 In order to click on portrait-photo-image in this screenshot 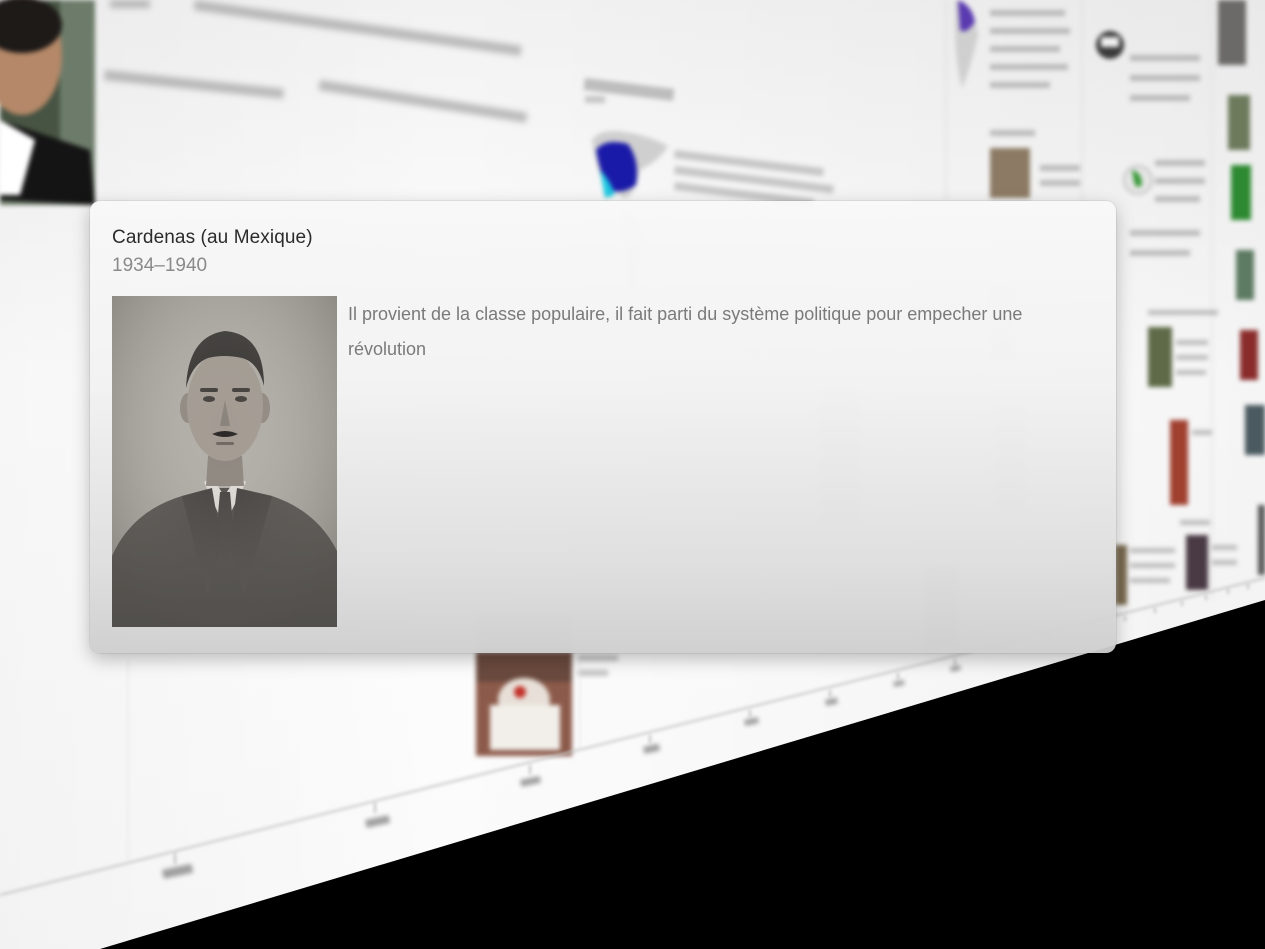, I will do `click(224, 461)`.